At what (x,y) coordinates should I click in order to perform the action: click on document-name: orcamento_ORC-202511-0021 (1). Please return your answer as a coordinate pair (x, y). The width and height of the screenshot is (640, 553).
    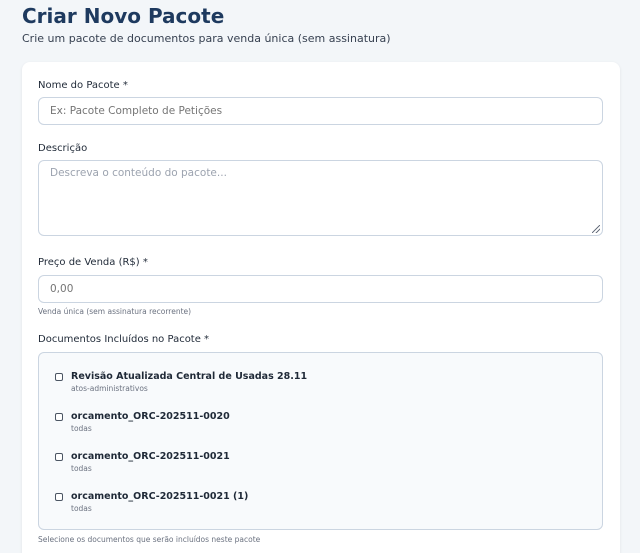
    Looking at the image, I should click on (160, 496).